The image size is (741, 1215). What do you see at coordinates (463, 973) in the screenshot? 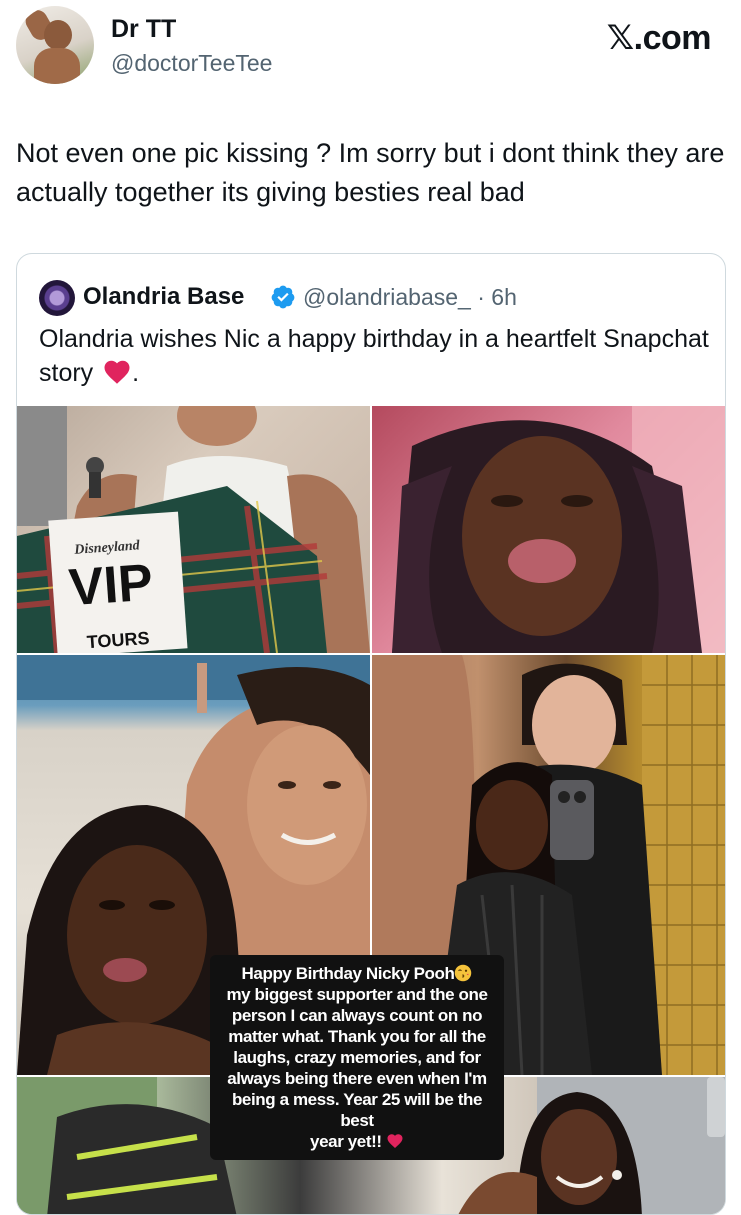
I see `face-blowing-kiss-icon` at bounding box center [463, 973].